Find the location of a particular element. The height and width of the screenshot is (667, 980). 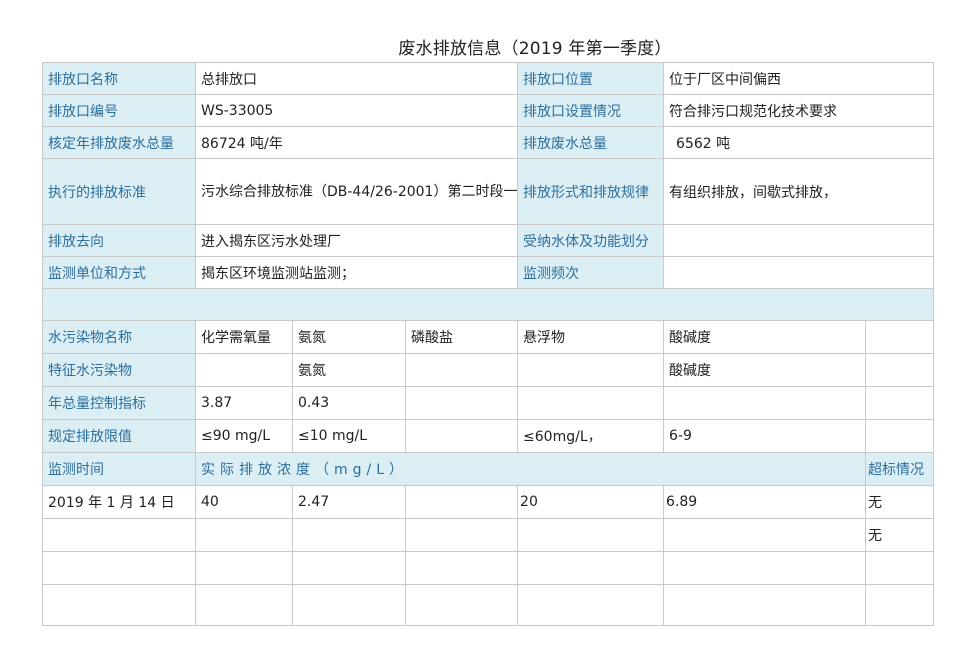

outlet-code-label: 排放口编号 is located at coordinates (119, 110).